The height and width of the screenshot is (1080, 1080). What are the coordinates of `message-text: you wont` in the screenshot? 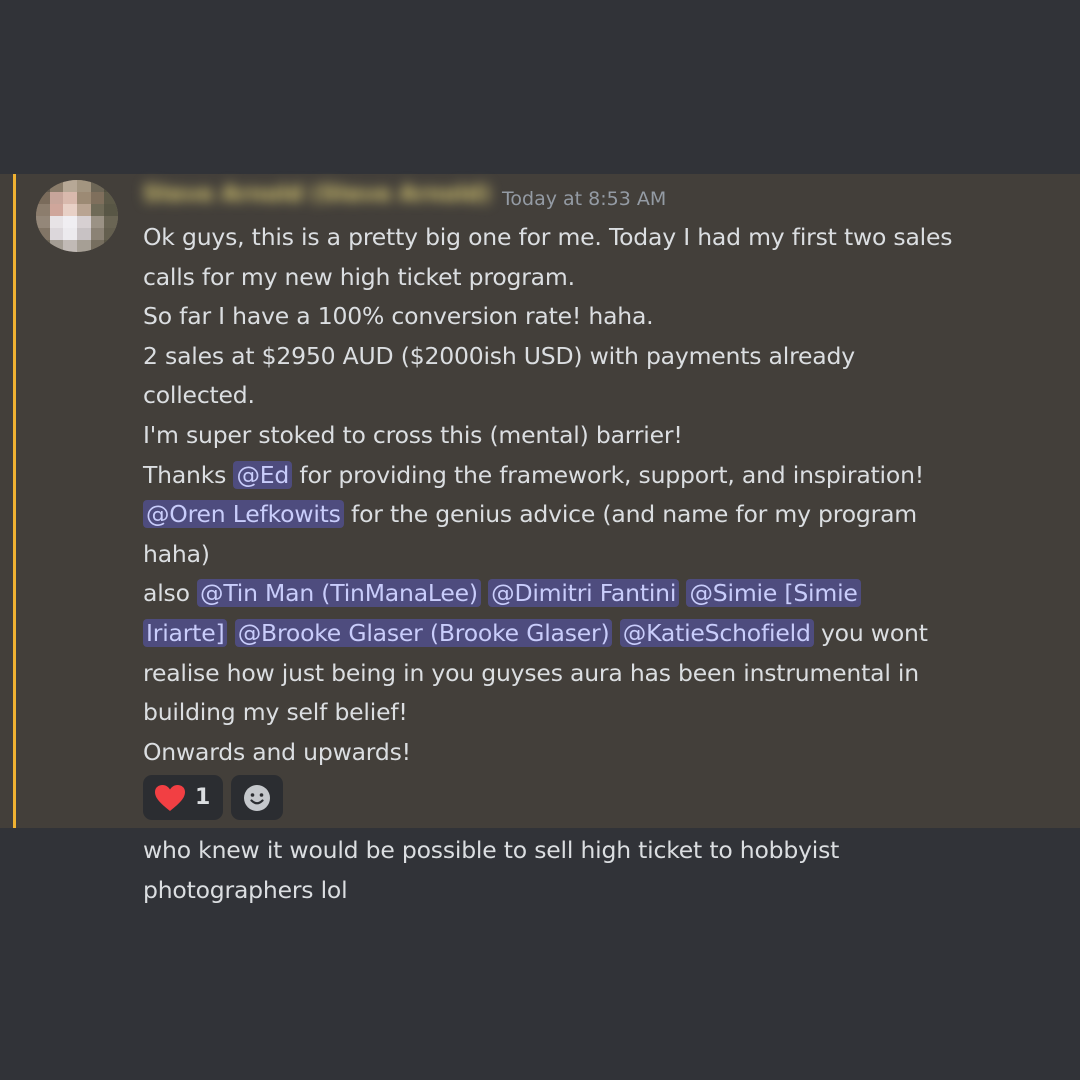 It's located at (870, 632).